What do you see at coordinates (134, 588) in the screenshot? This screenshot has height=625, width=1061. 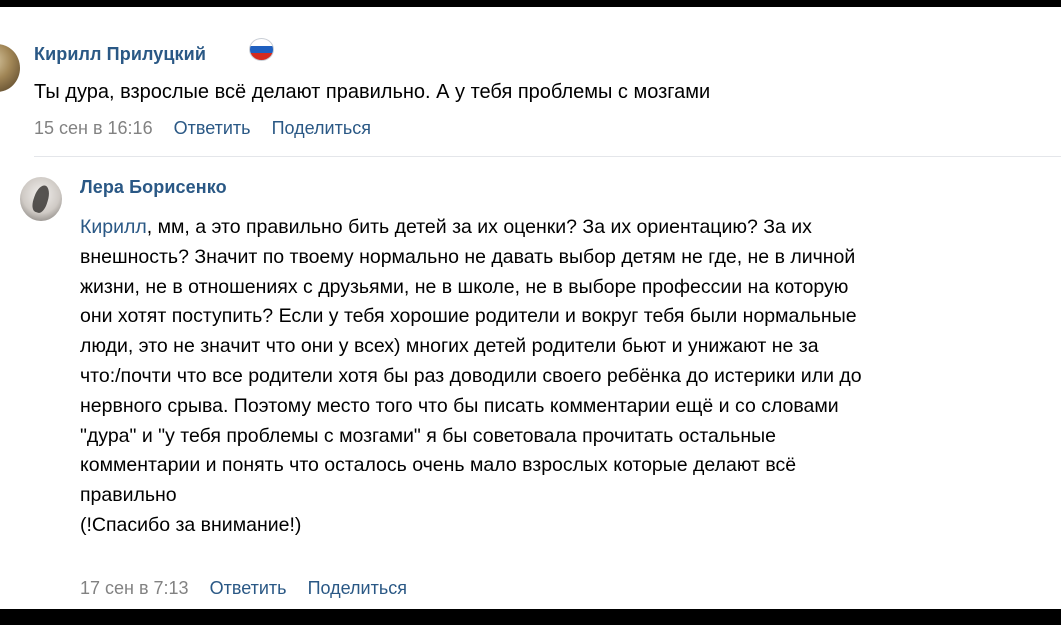 I see `comment-date: 17 сен в 7:13` at bounding box center [134, 588].